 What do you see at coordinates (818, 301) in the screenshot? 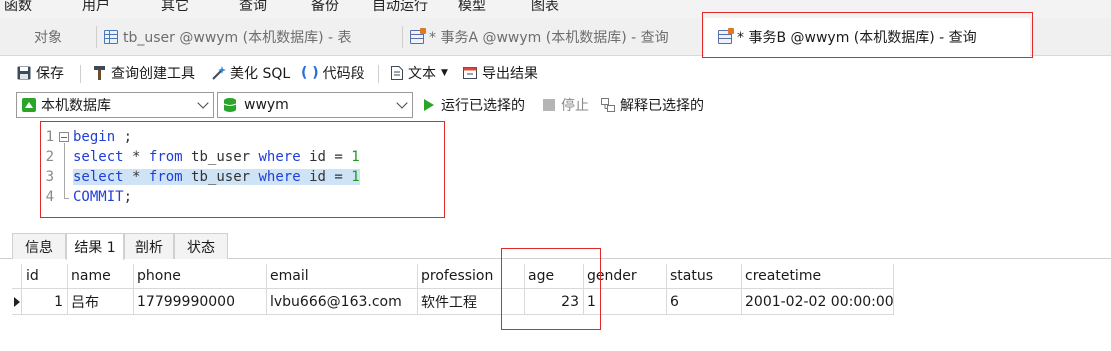
I see `table-cell-createtime: 2001-02-02 00:00:00` at bounding box center [818, 301].